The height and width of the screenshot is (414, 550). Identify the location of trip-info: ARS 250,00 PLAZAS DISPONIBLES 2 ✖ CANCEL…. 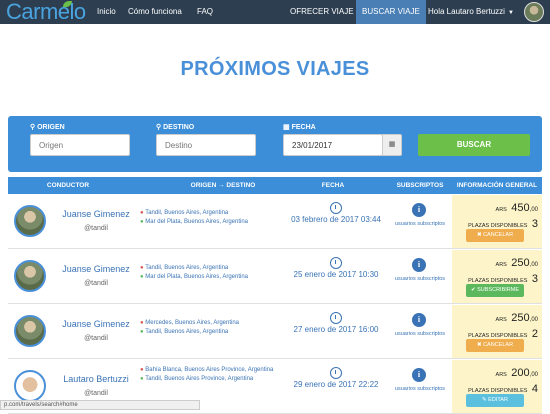
(497, 331).